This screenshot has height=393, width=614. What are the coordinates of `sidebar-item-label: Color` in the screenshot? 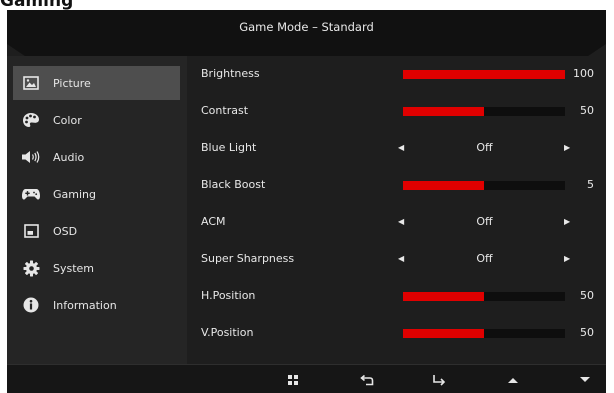 It's located at (67, 120).